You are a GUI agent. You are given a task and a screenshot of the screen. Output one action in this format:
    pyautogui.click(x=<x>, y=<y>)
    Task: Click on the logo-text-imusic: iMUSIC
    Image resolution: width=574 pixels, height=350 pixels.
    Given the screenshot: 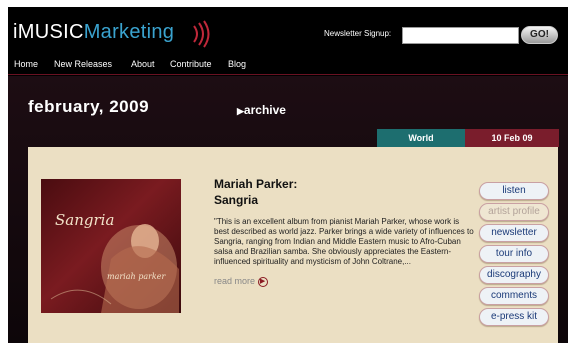 What is the action you would take?
    pyautogui.click(x=48, y=32)
    